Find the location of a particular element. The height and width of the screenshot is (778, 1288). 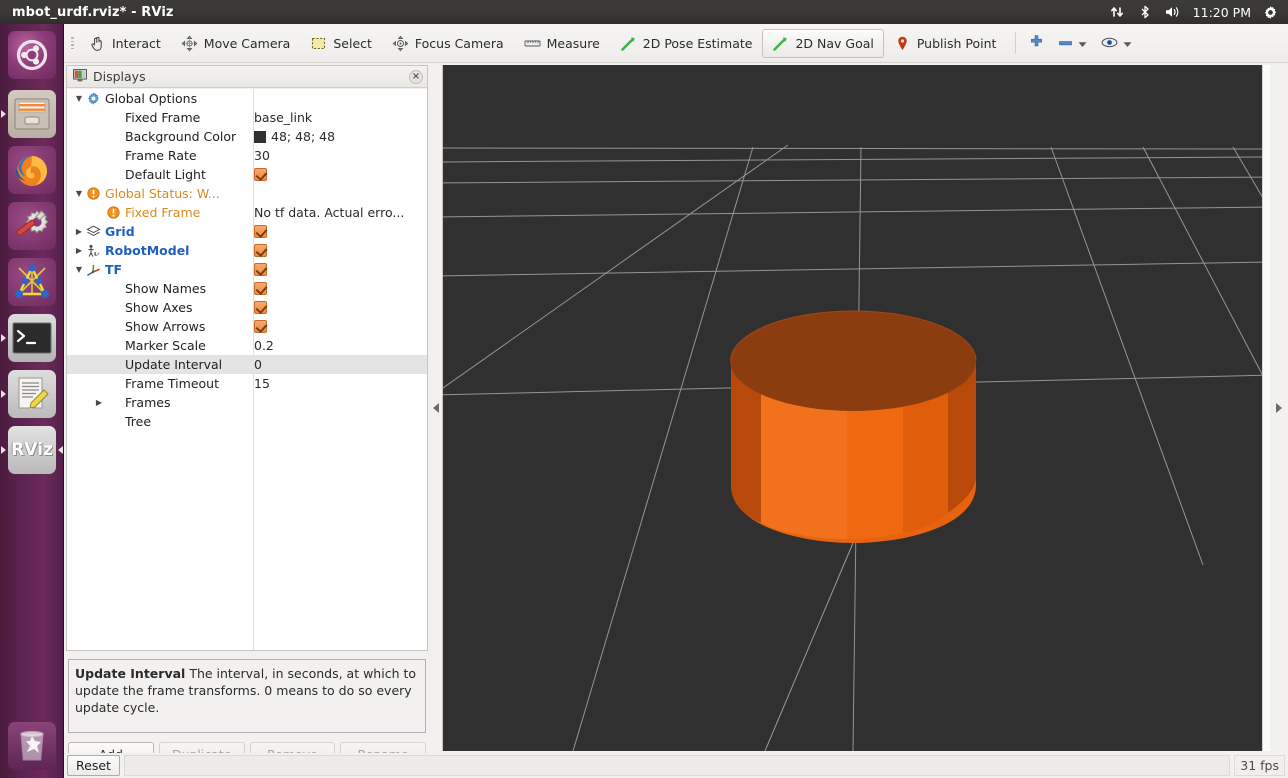

ruler-icon is located at coordinates (532, 43).